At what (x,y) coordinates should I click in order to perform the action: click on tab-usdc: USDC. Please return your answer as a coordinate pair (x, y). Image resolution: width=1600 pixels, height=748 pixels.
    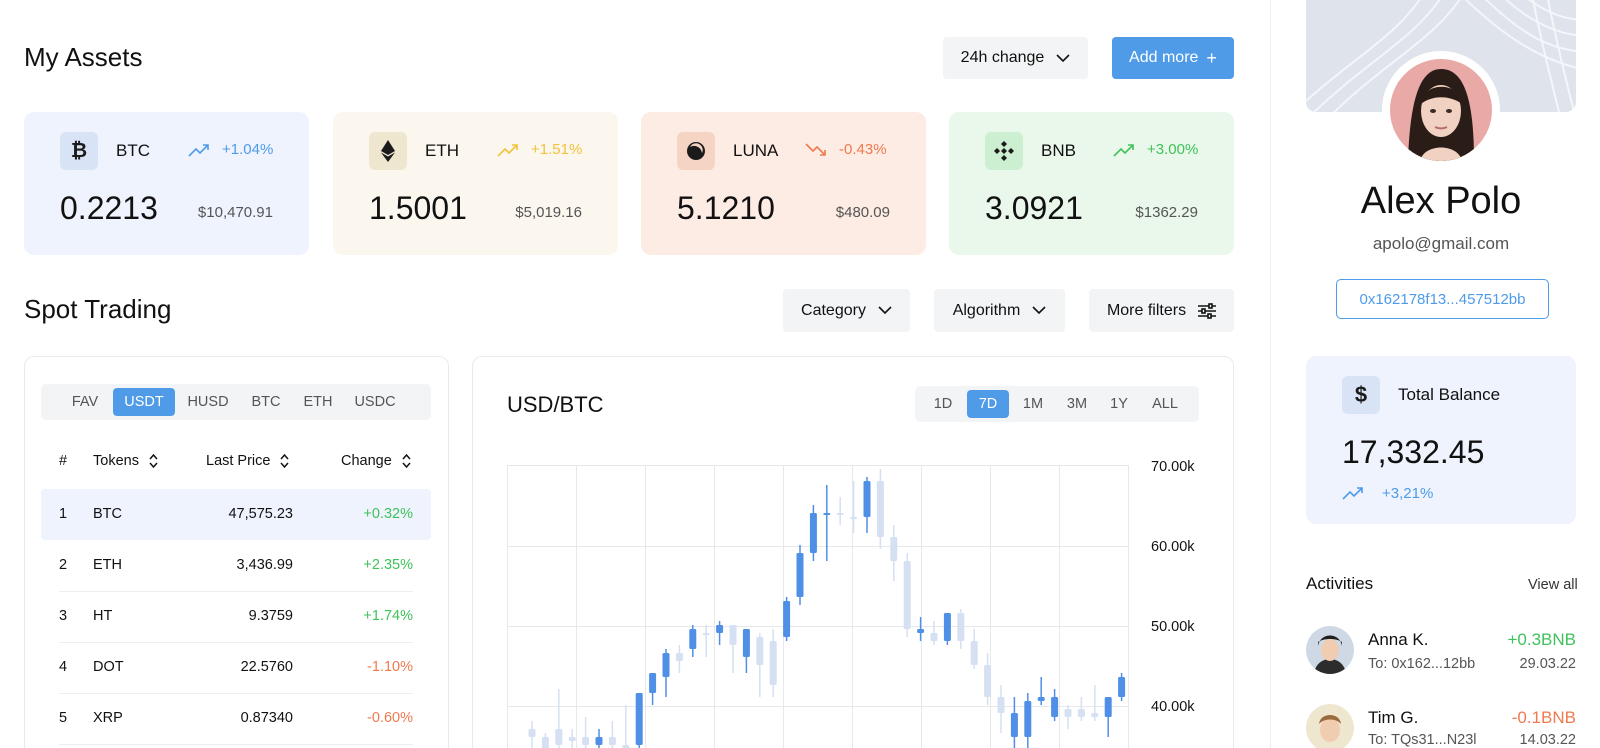
    Looking at the image, I should click on (375, 402).